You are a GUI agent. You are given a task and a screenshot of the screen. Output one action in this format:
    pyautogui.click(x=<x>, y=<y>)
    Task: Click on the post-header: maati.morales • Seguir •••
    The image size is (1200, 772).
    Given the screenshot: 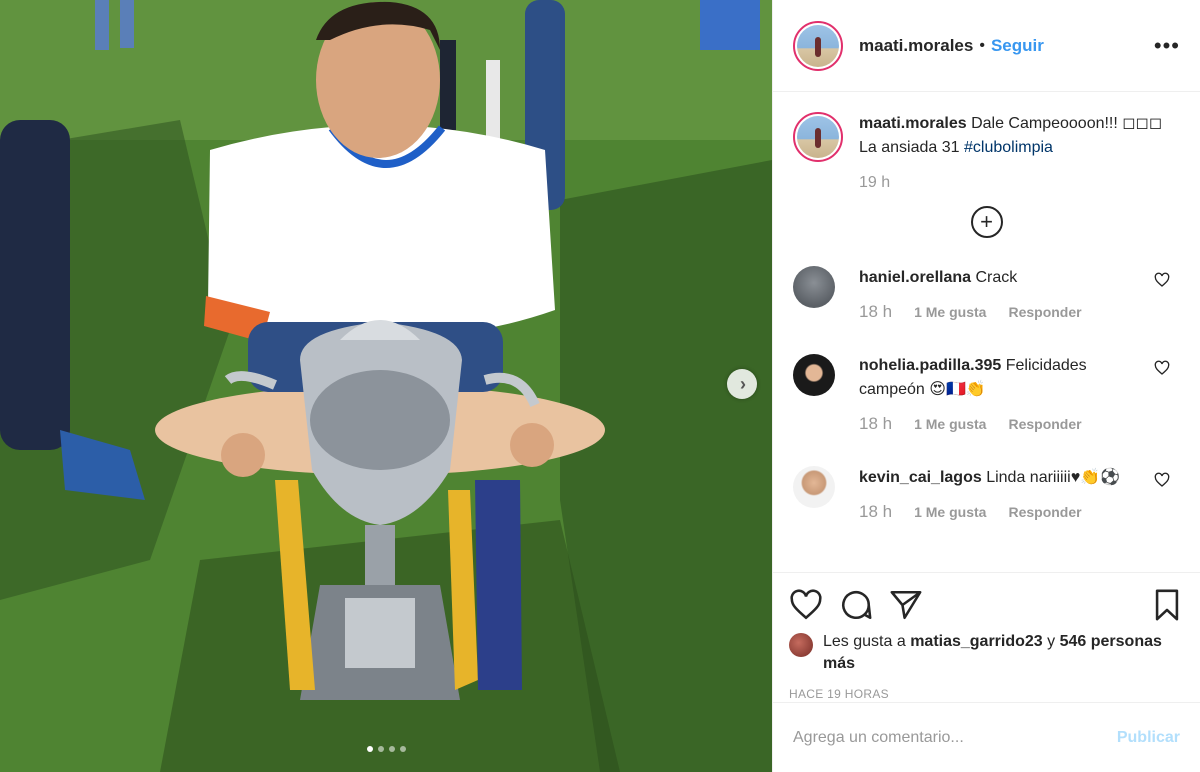 What is the action you would take?
    pyautogui.click(x=986, y=46)
    